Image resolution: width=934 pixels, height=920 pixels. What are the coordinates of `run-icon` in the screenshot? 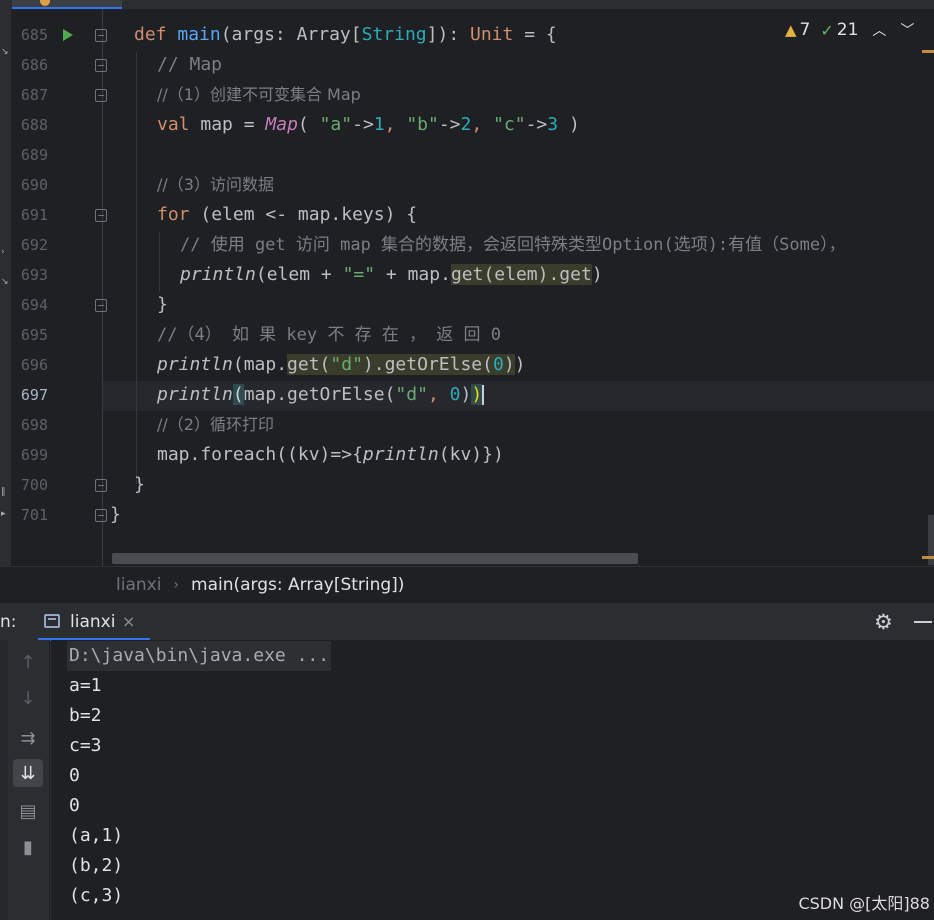 It's located at (68, 35).